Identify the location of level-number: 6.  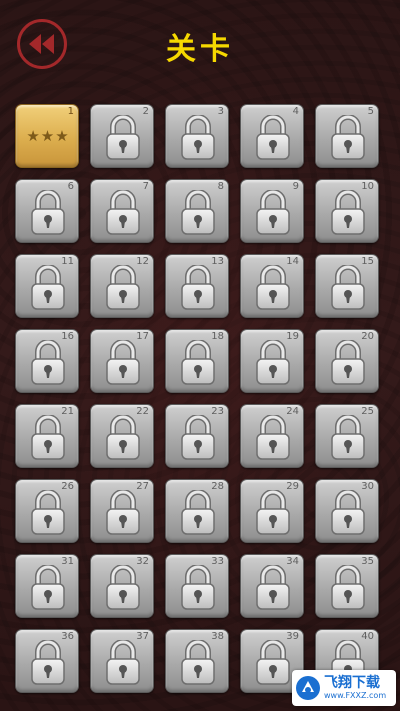
(70, 186).